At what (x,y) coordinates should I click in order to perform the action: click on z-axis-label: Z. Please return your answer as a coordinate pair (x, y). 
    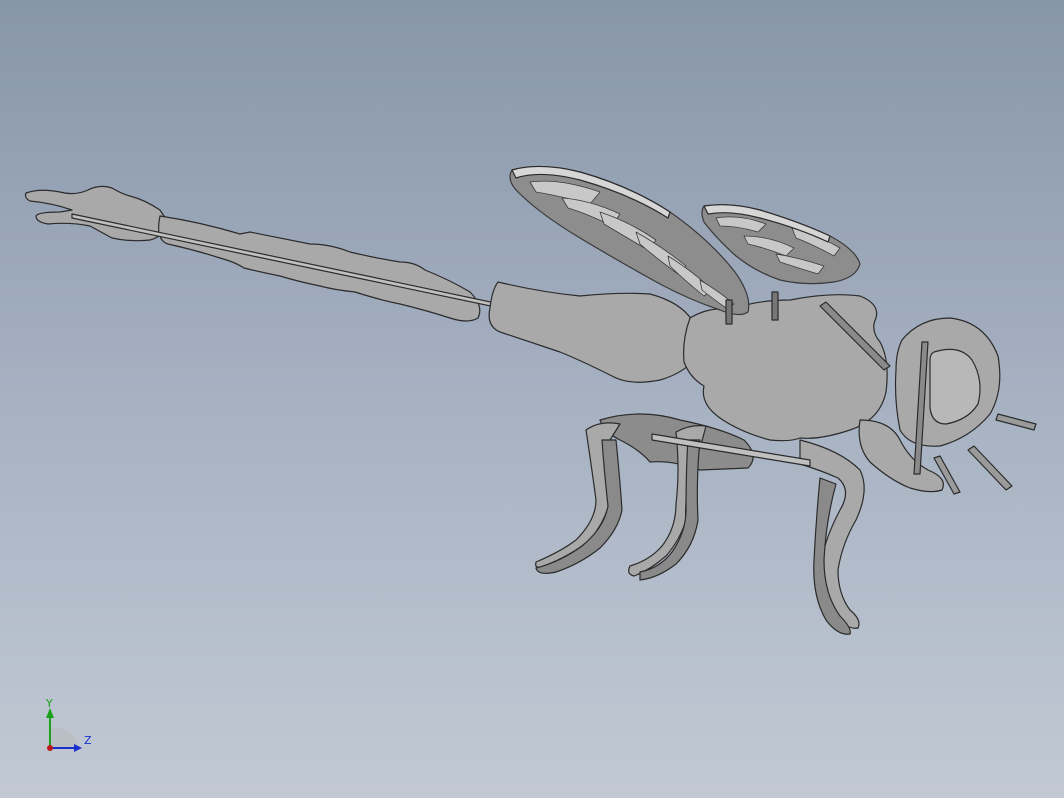
    Looking at the image, I should click on (88, 740).